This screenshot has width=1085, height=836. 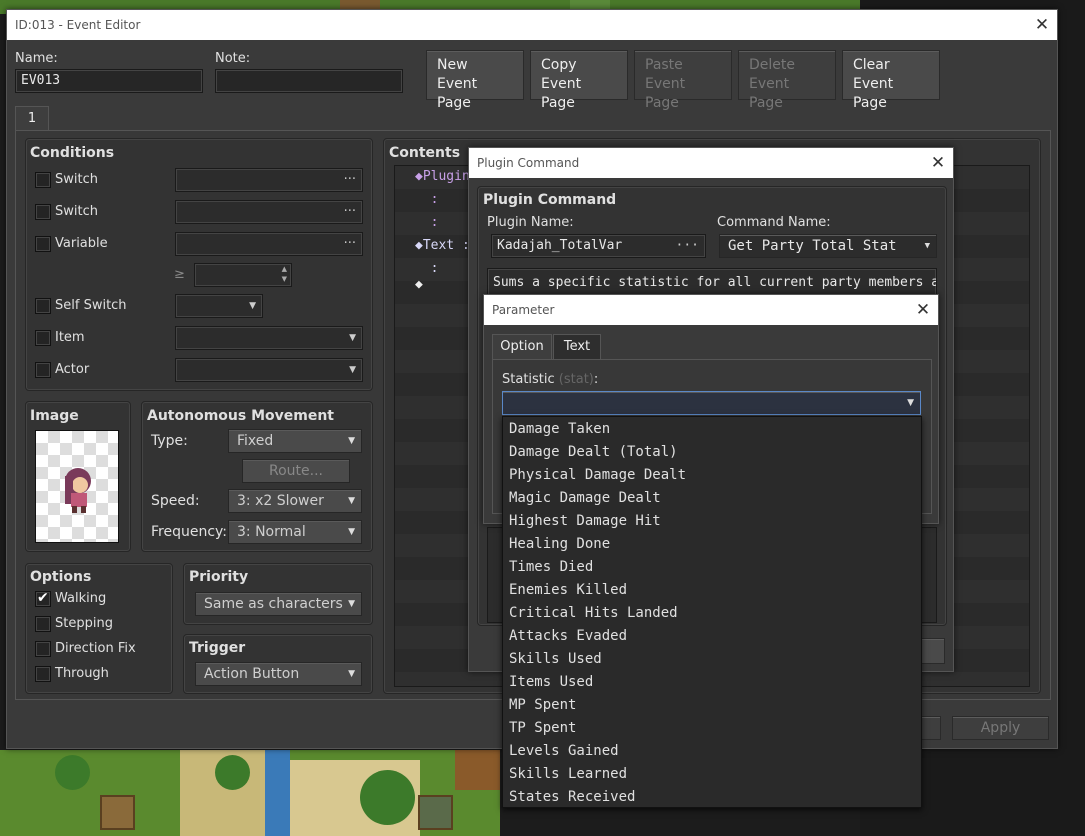 I want to click on switch1-label: Switch, so click(x=76, y=179).